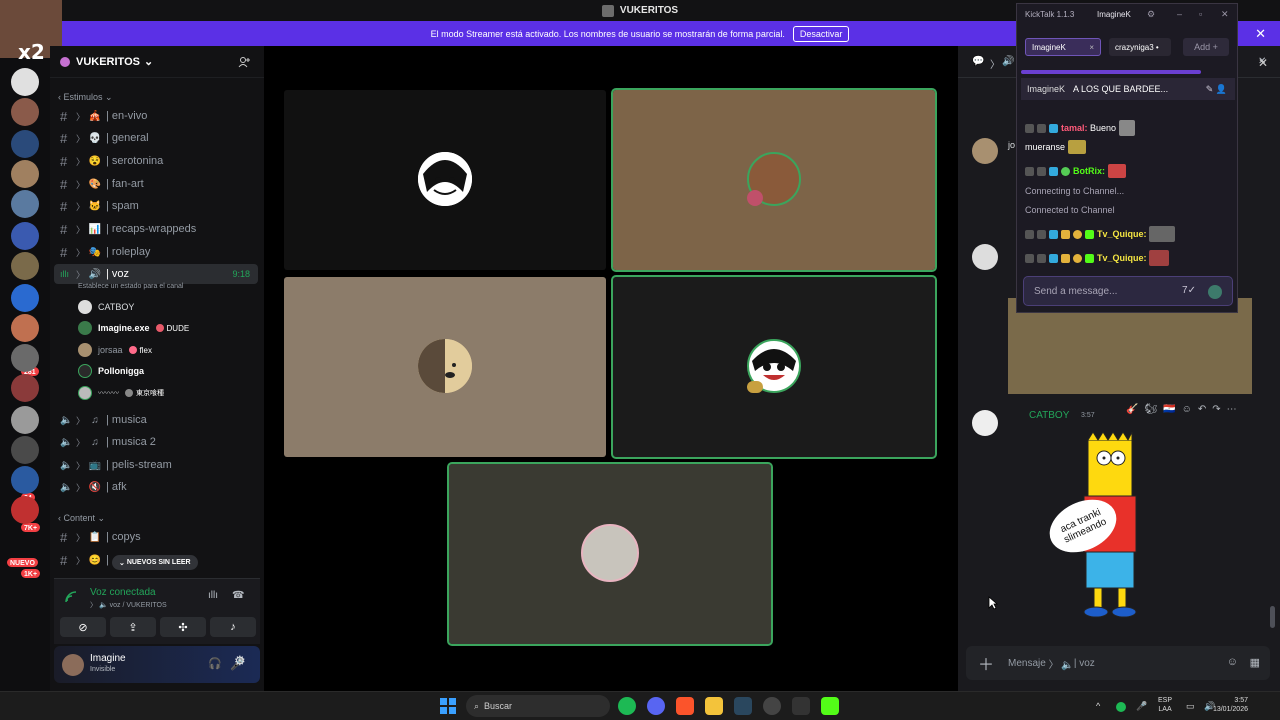 This screenshot has height=720, width=1280. What do you see at coordinates (1165, 705) in the screenshot?
I see `language-indicator: ESP LAA` at bounding box center [1165, 705].